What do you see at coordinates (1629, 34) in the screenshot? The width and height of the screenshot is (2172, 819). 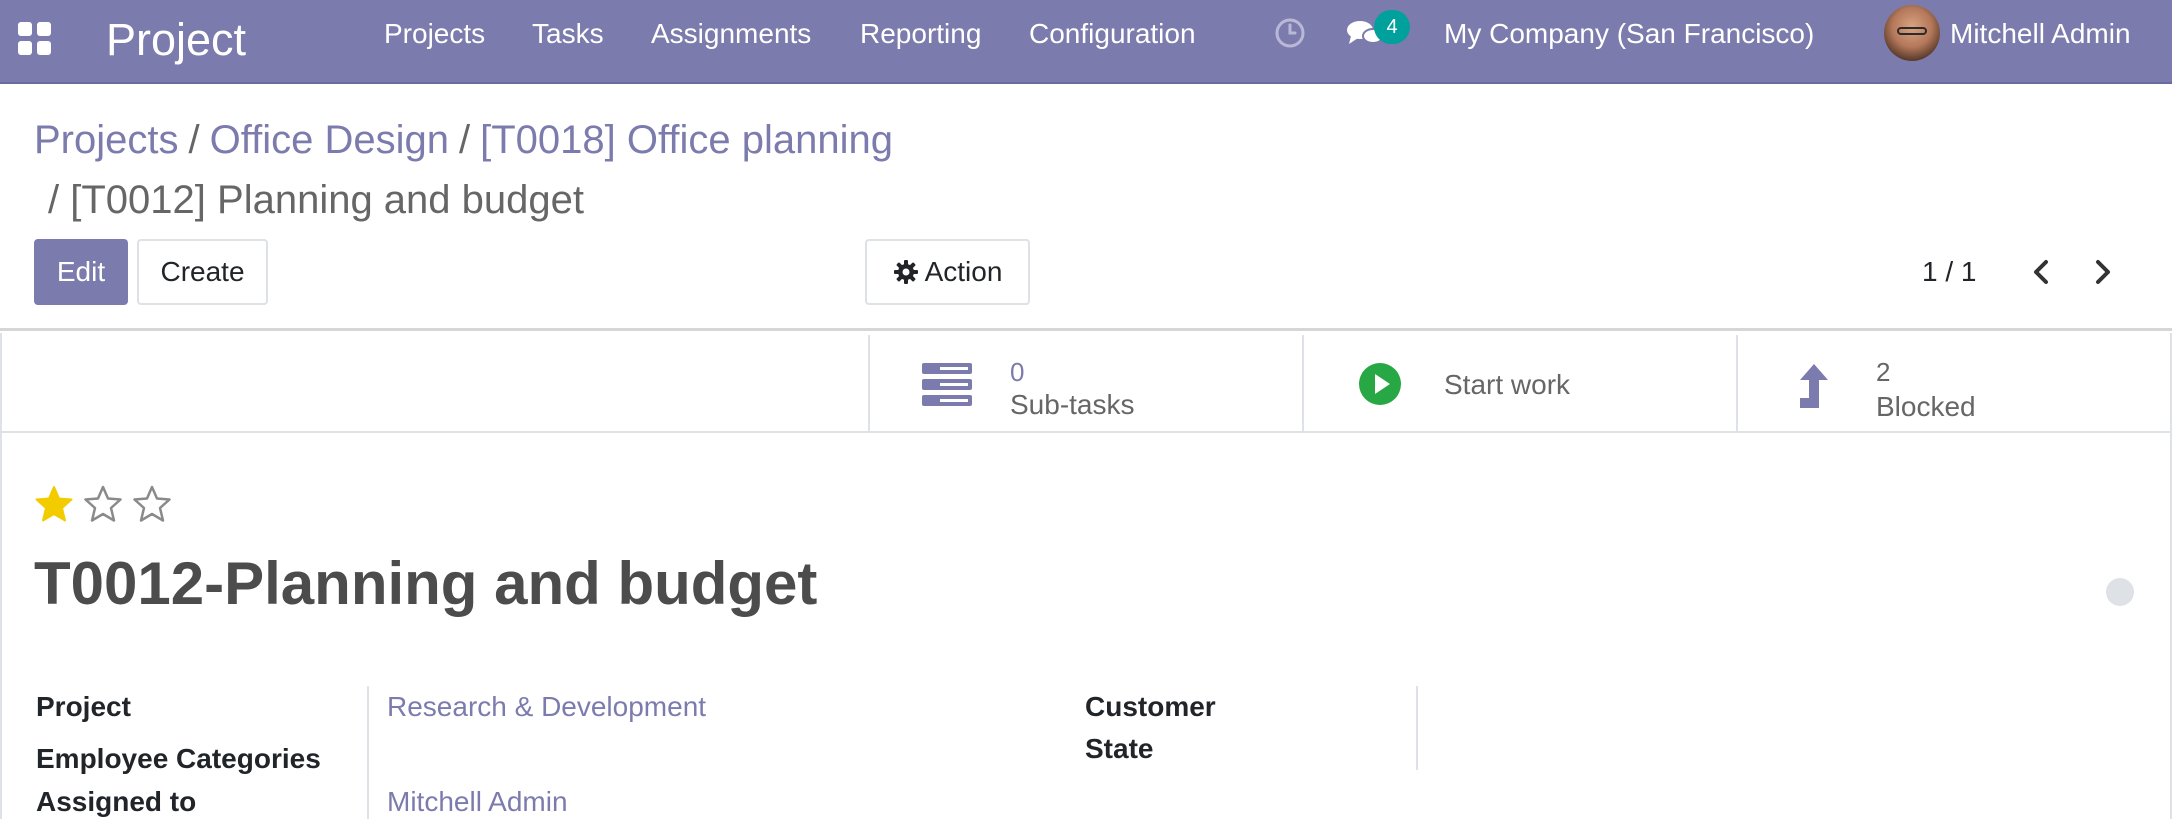 I see `company-switcher: My Company (San Francisco)` at bounding box center [1629, 34].